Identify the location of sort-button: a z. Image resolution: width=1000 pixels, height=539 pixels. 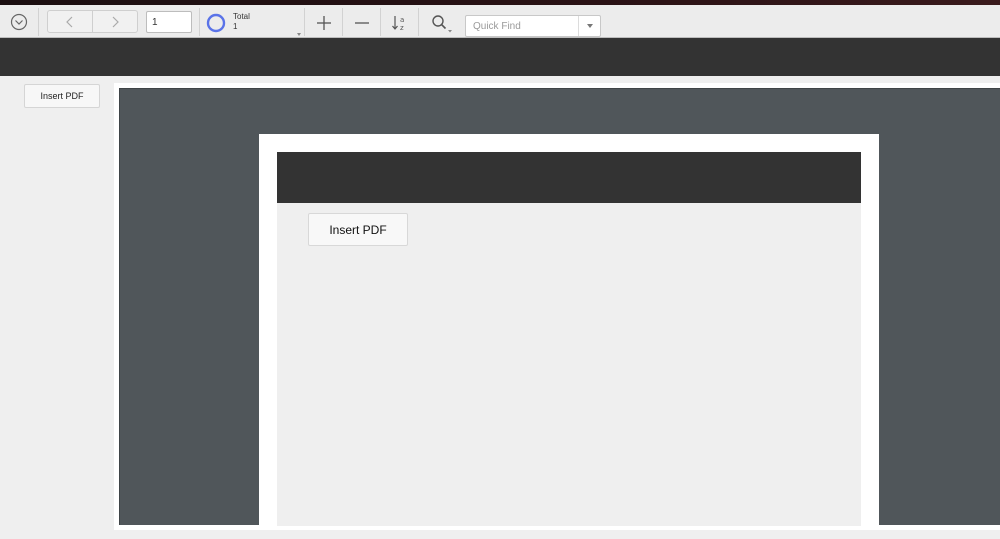
(400, 23).